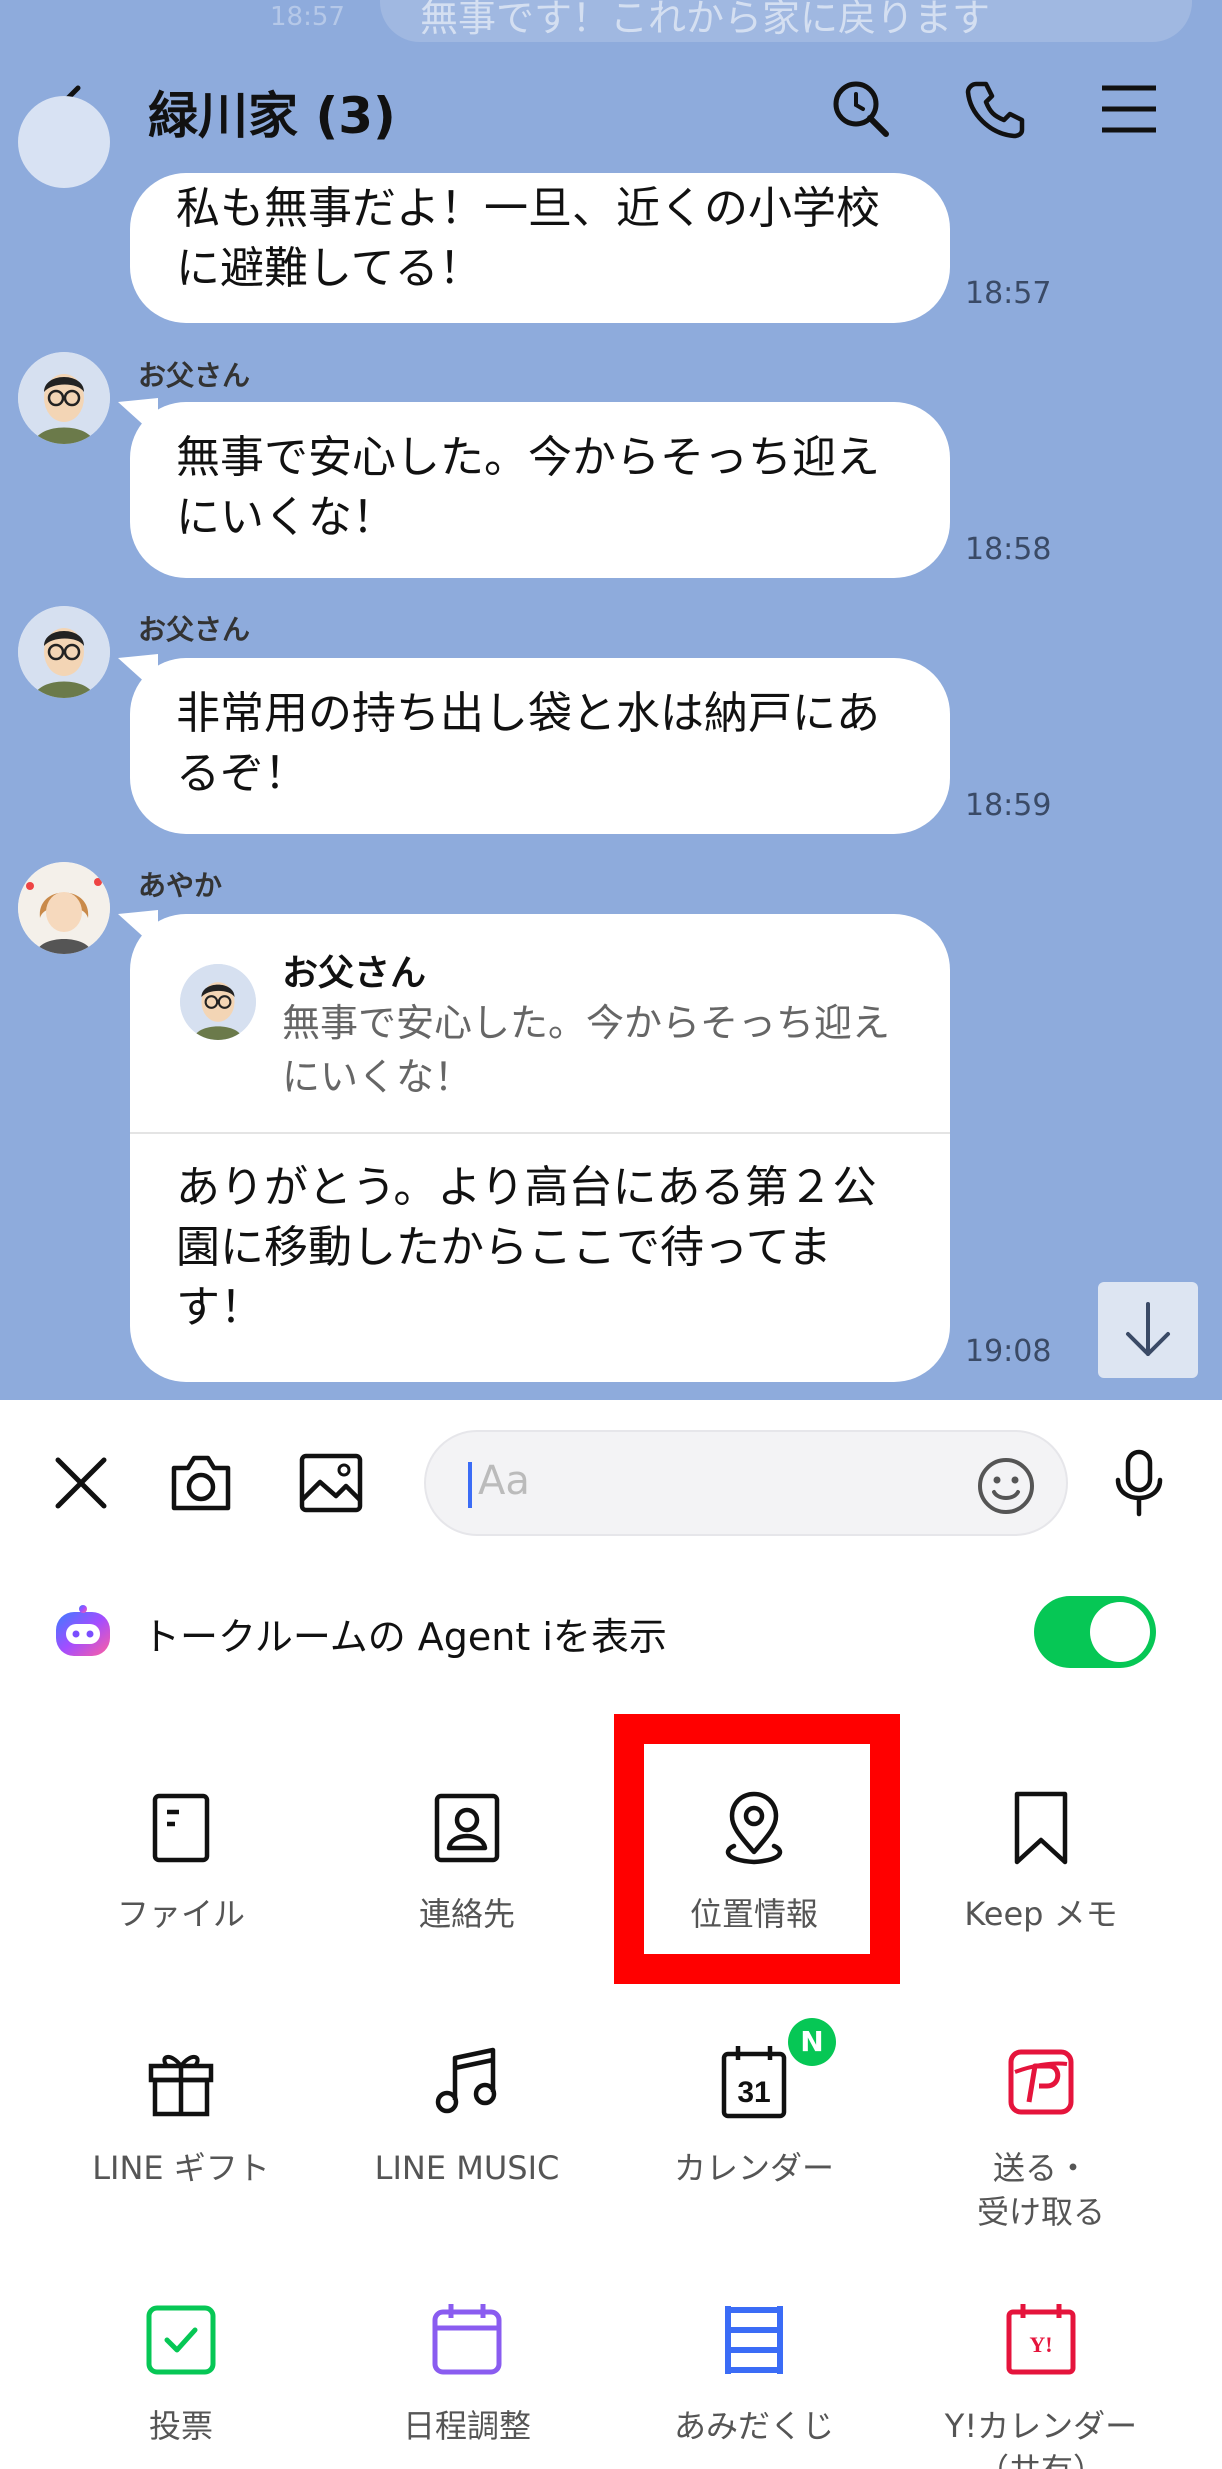 The width and height of the screenshot is (1222, 2469). Describe the element at coordinates (180, 2426) in the screenshot. I see `menu-label: 投票` at that location.